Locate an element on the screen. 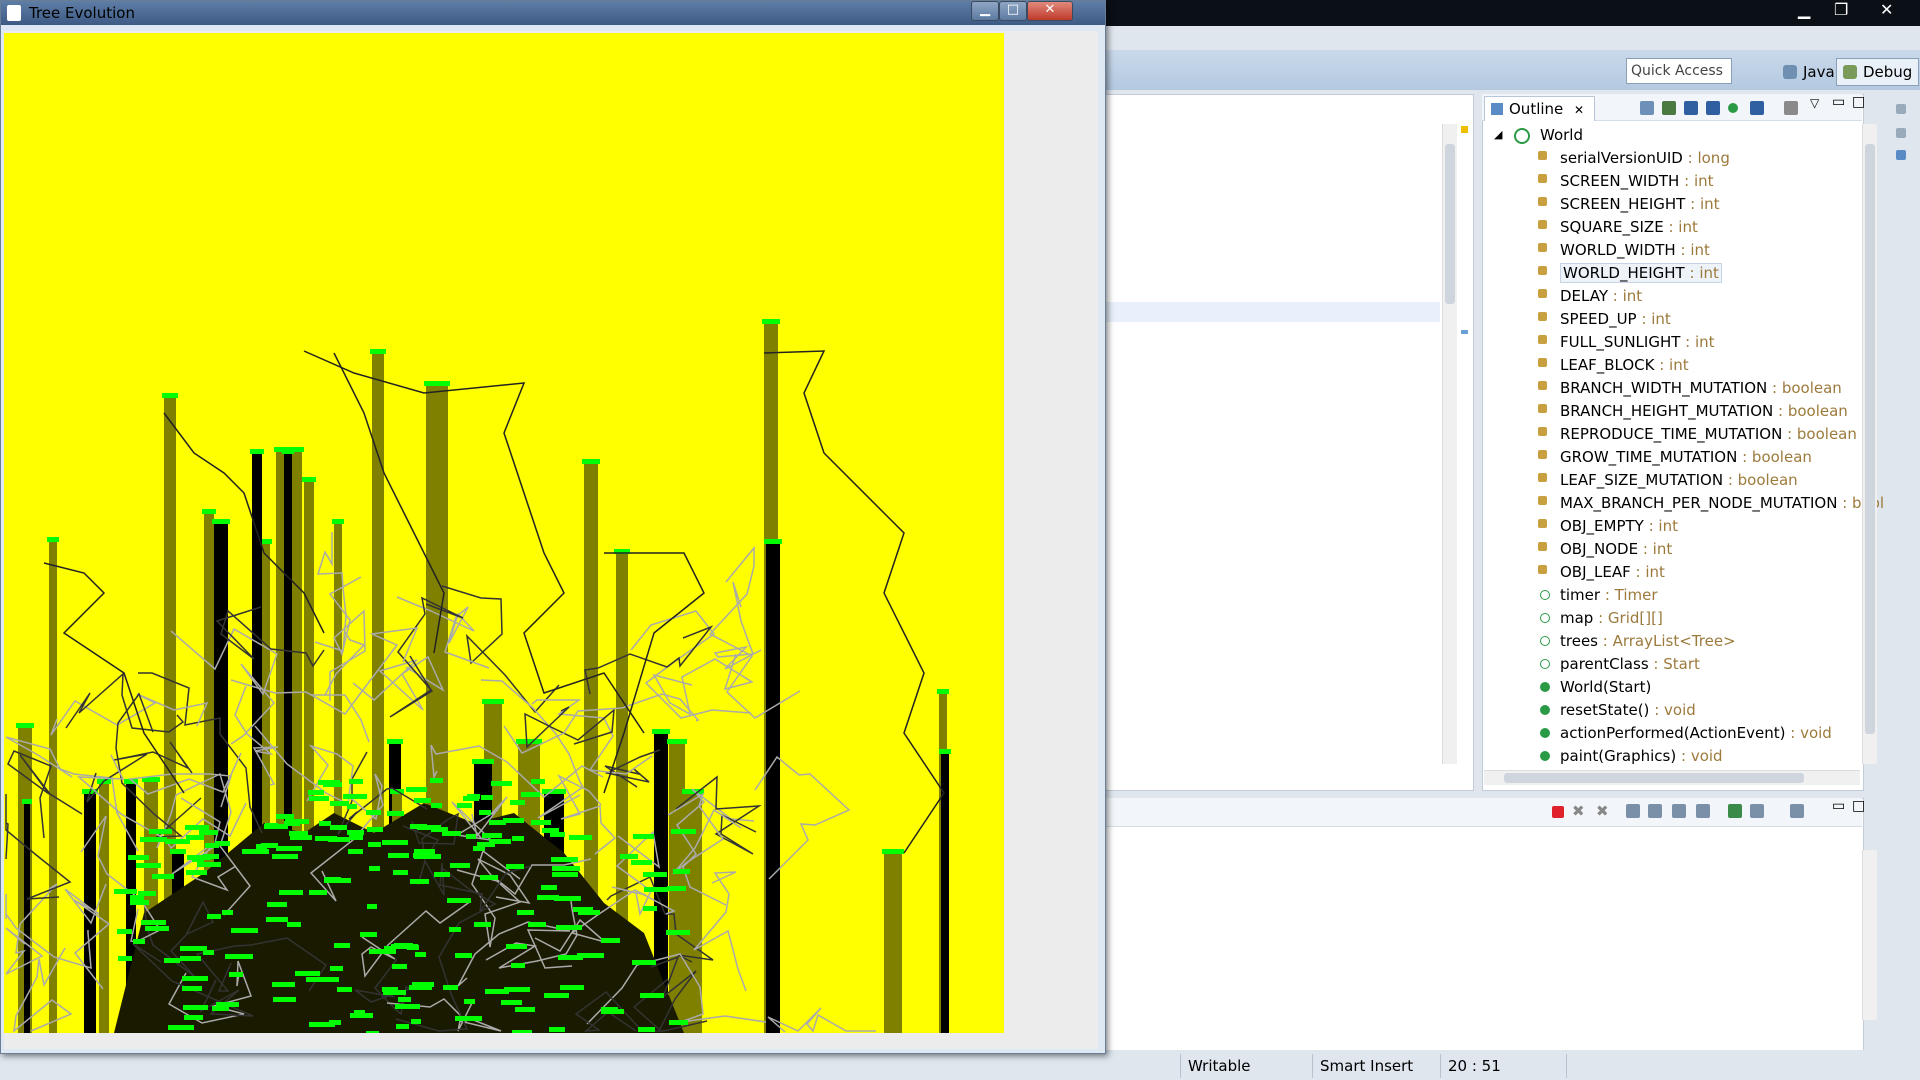 The height and width of the screenshot is (1080, 1920). outline-member-name: LEAF_BLOCK is located at coordinates (1607, 365).